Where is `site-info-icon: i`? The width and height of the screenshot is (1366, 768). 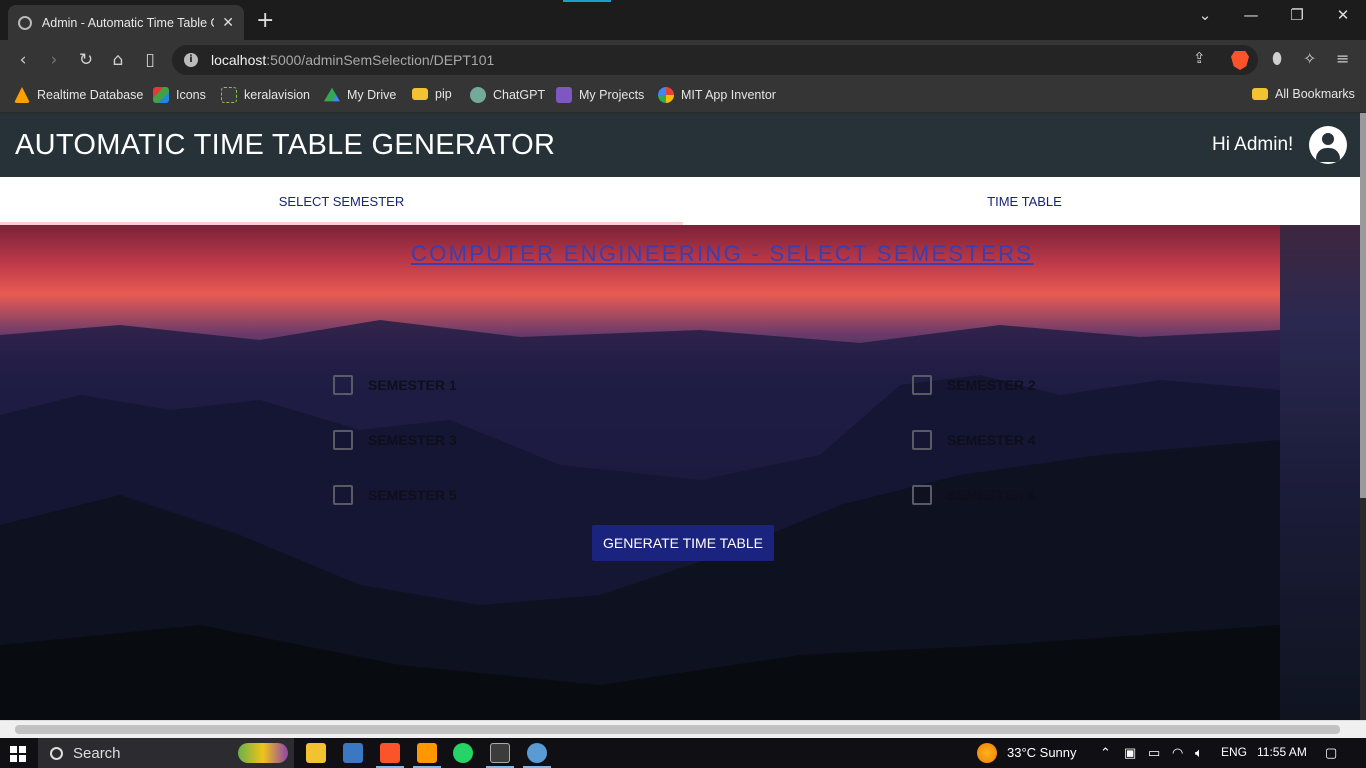
site-info-icon: i is located at coordinates (191, 60).